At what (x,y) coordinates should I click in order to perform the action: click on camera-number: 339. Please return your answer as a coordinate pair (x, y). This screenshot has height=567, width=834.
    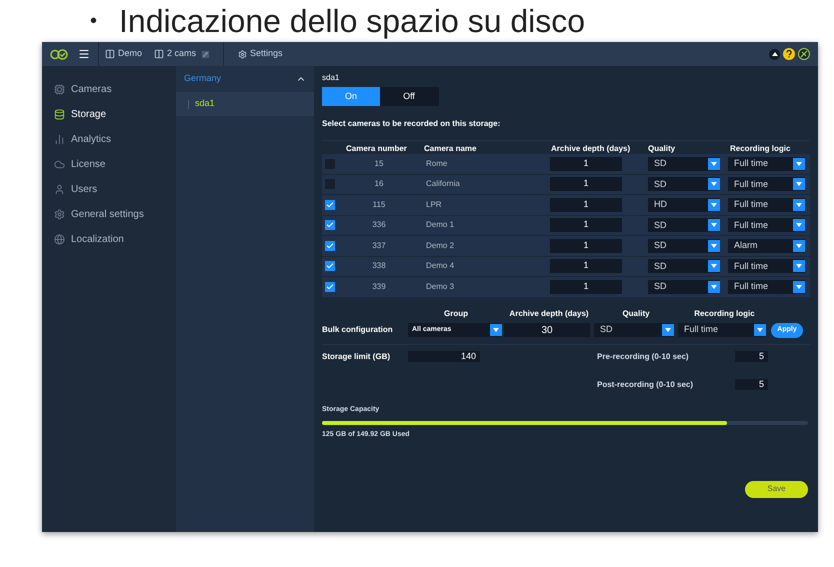
    Looking at the image, I should click on (379, 286).